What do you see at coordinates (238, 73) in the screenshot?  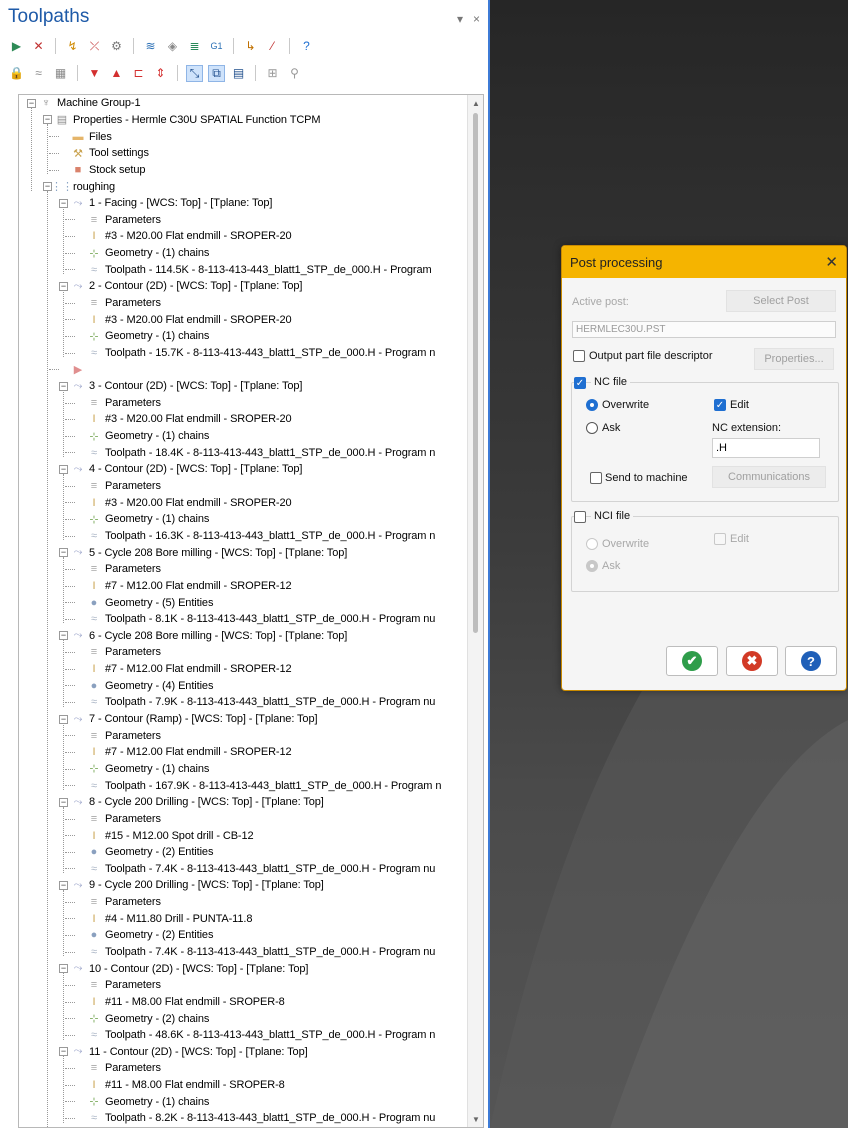 I see `display-options-icon: ▤` at bounding box center [238, 73].